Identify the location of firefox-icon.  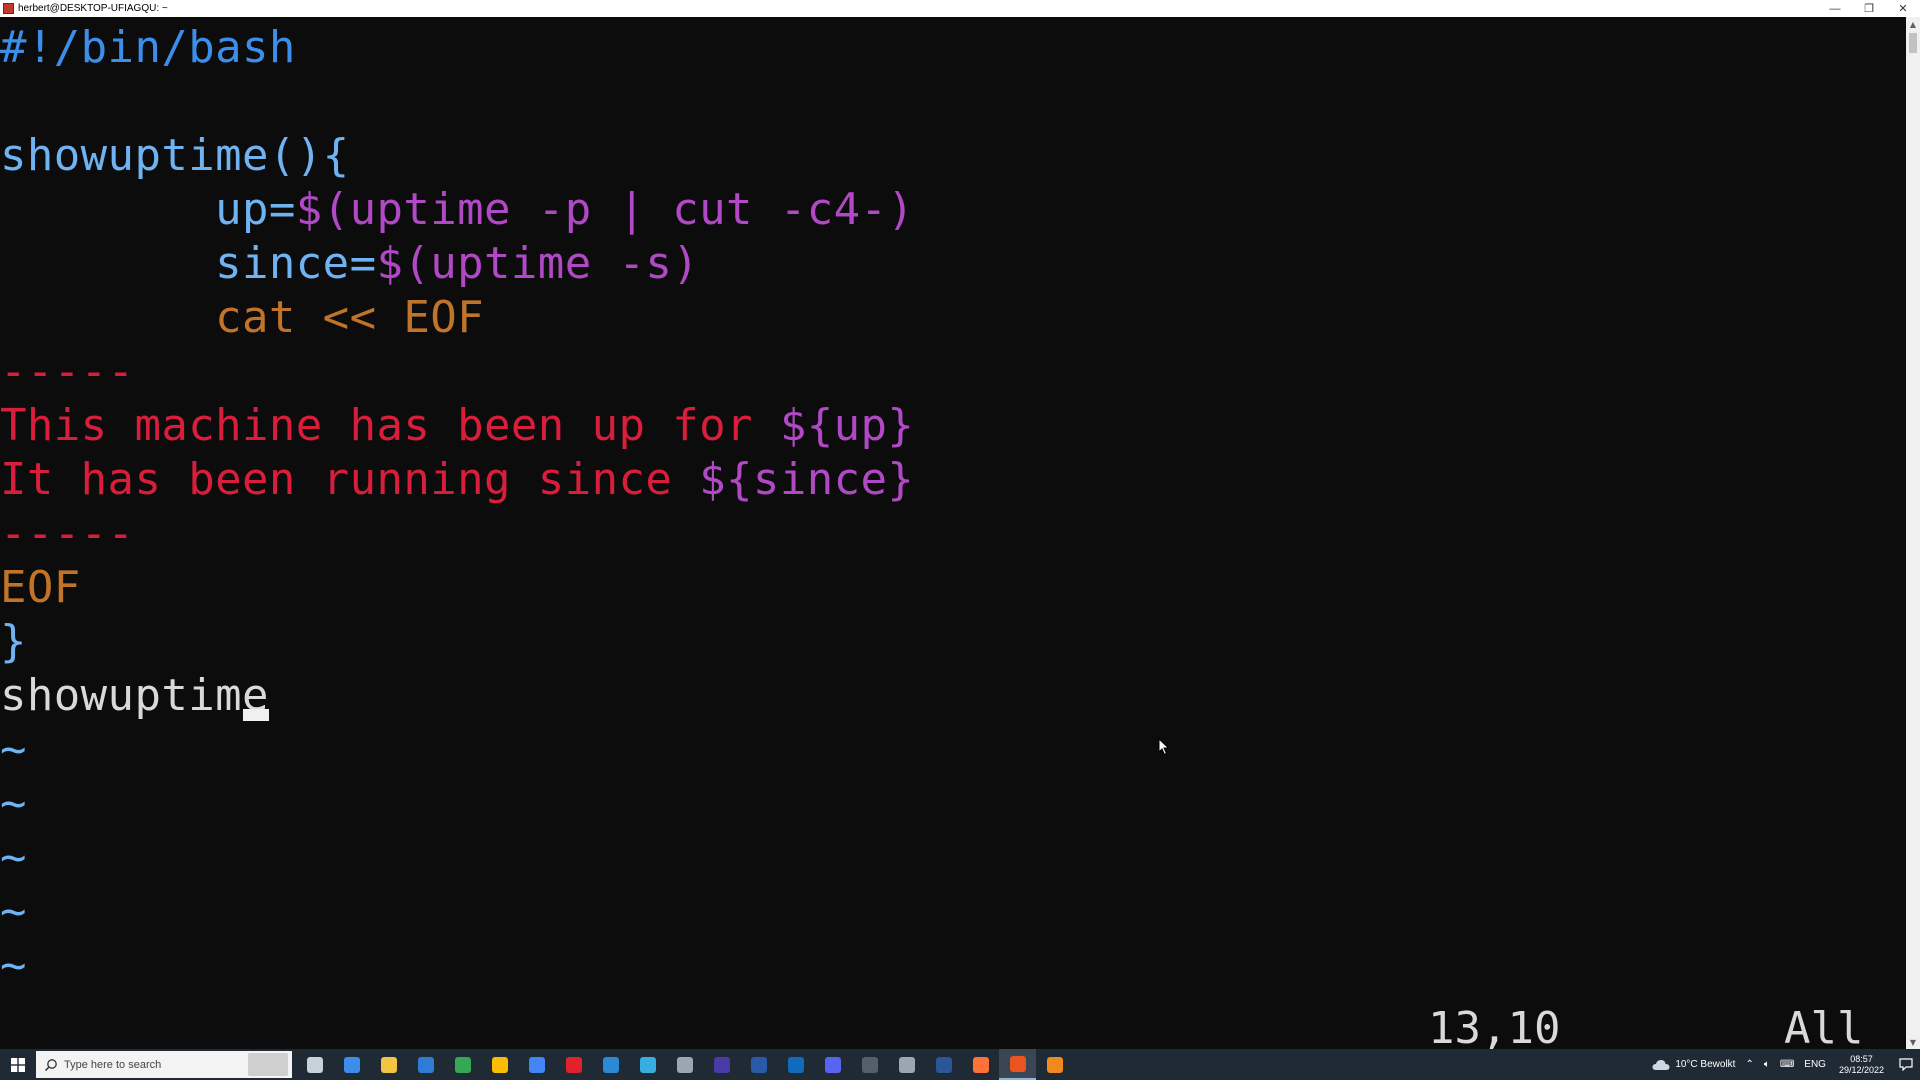
(980, 1064).